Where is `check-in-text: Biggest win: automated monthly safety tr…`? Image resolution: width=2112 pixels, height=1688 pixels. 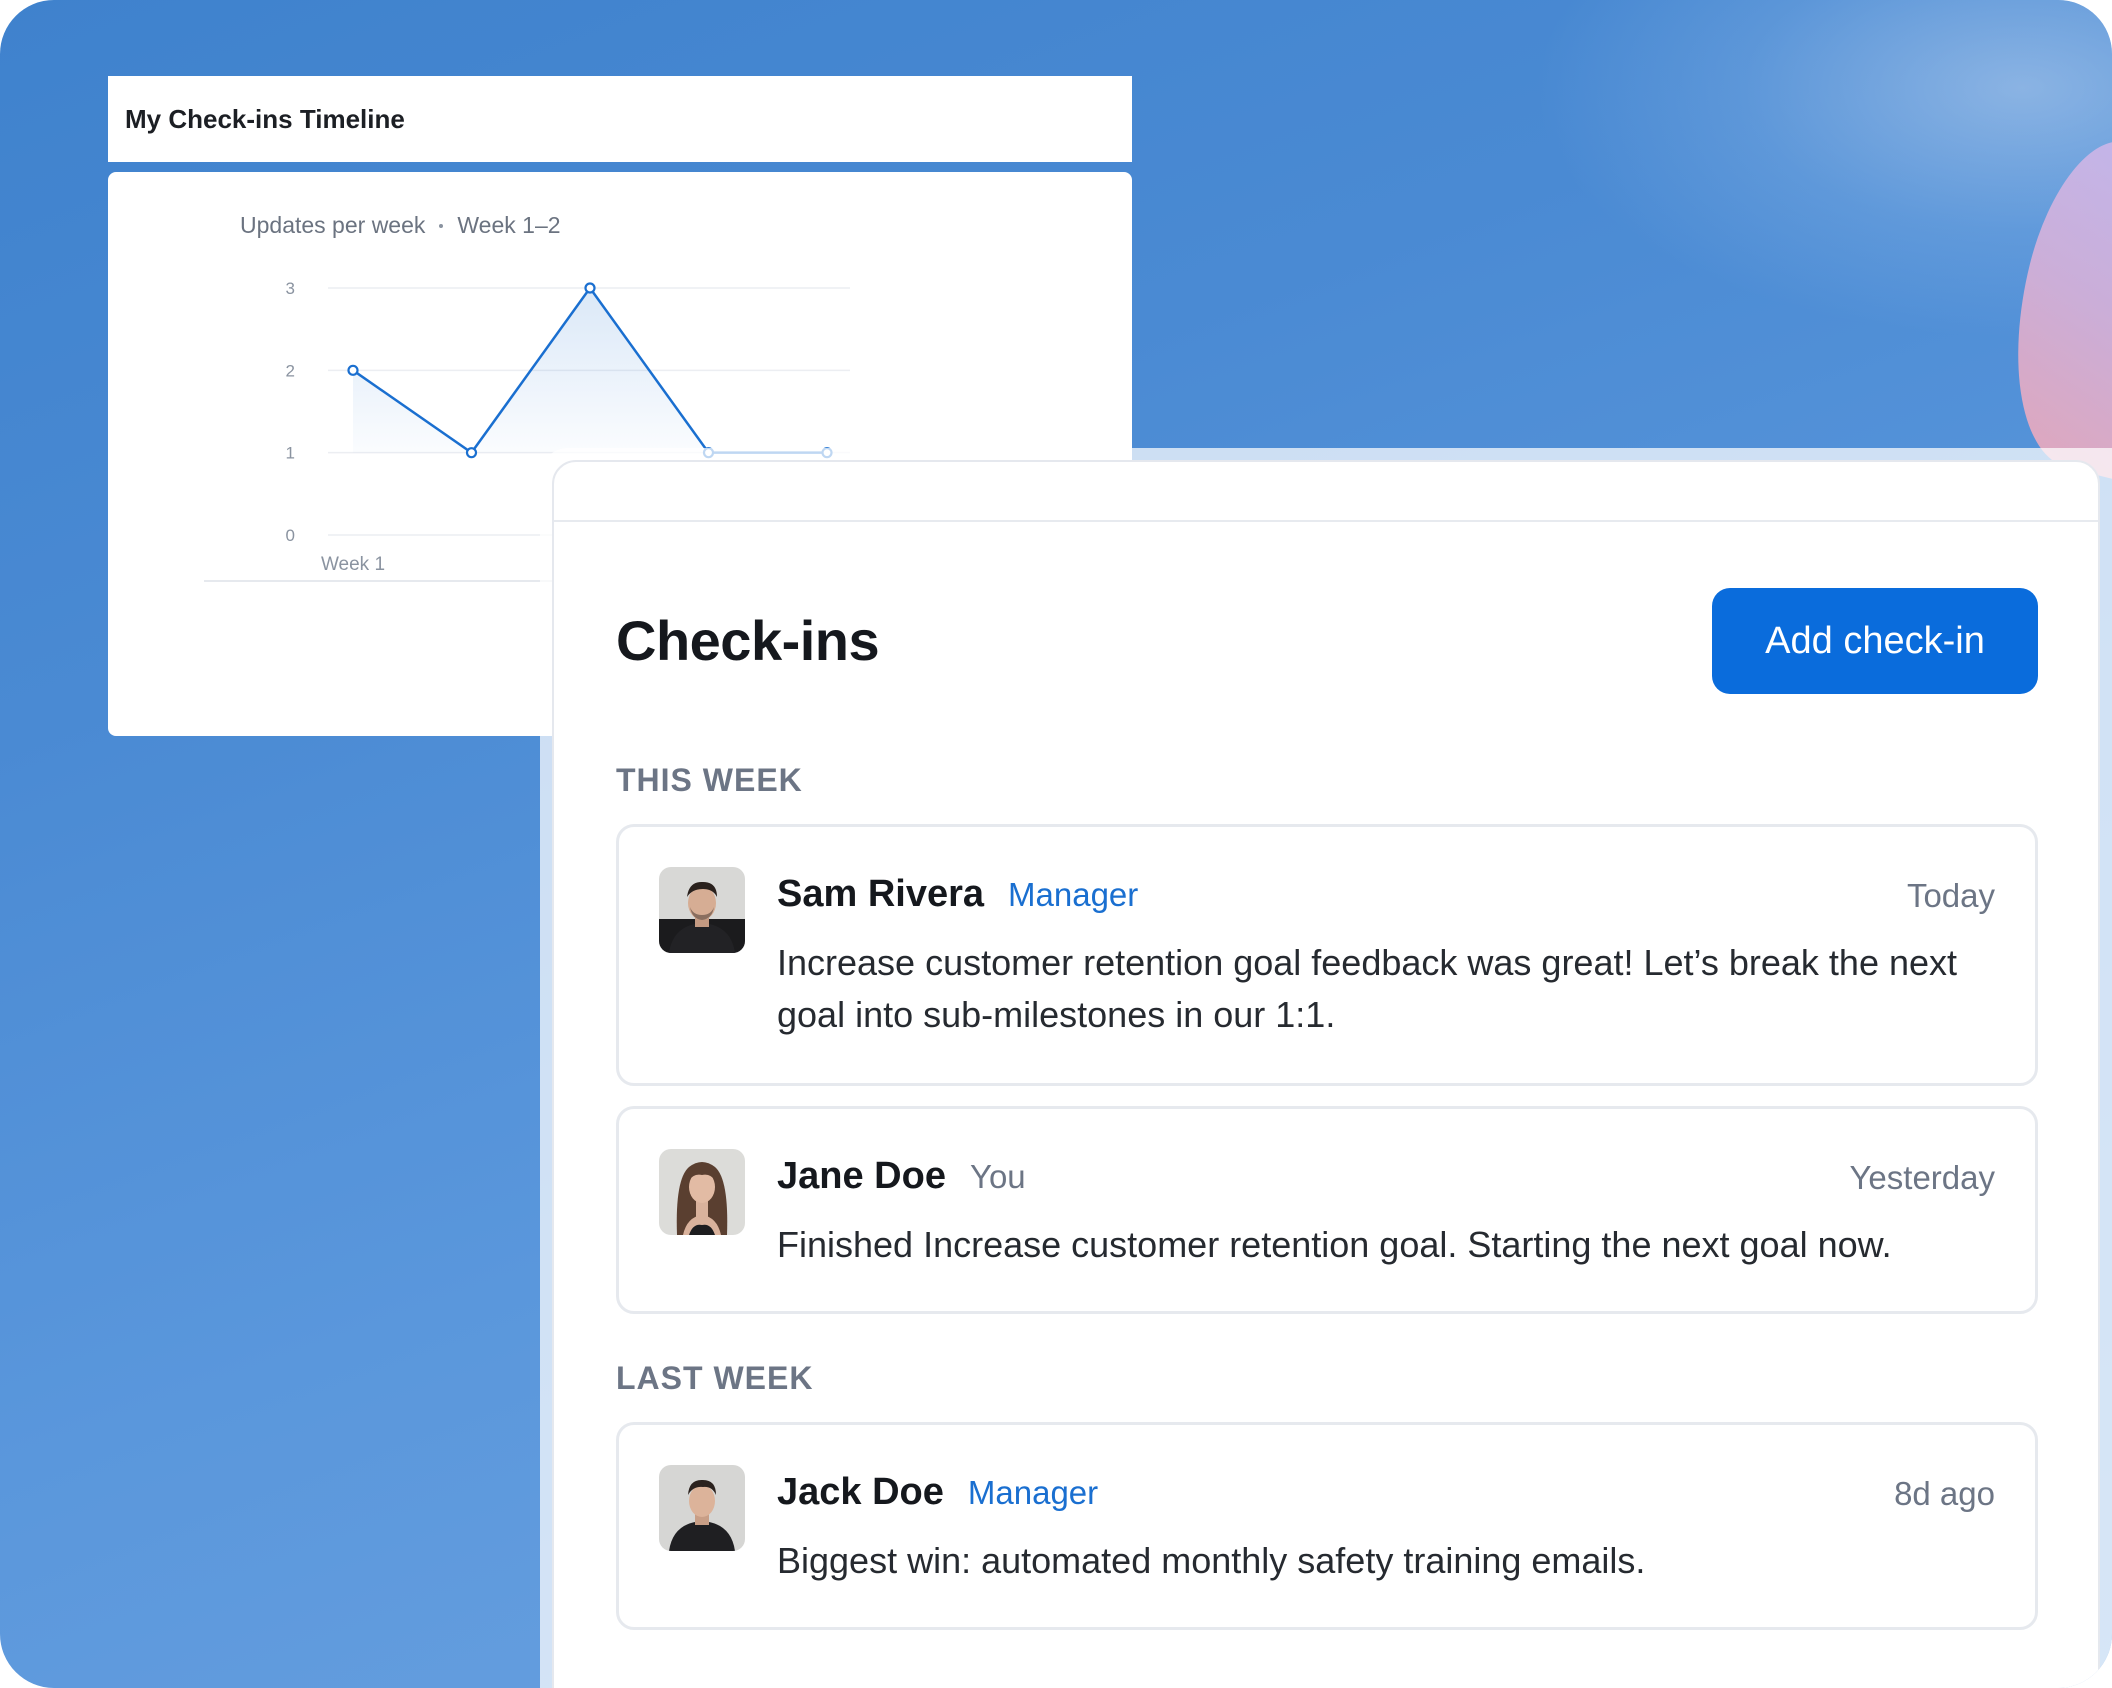
check-in-text: Biggest win: automated monthly safety tr… is located at coordinates (1211, 1560).